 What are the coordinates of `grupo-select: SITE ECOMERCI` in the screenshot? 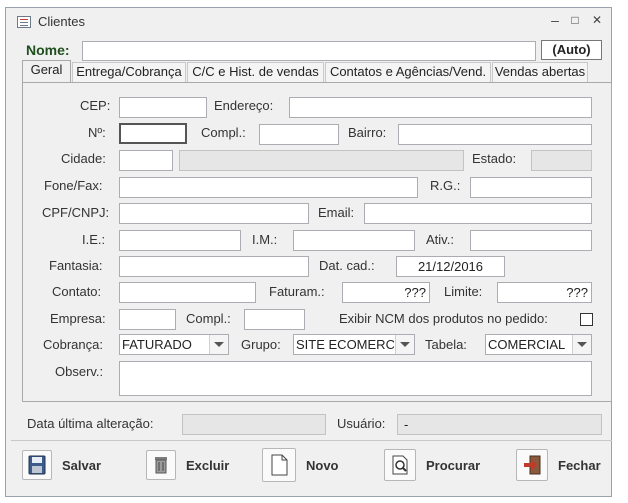 It's located at (354, 344).